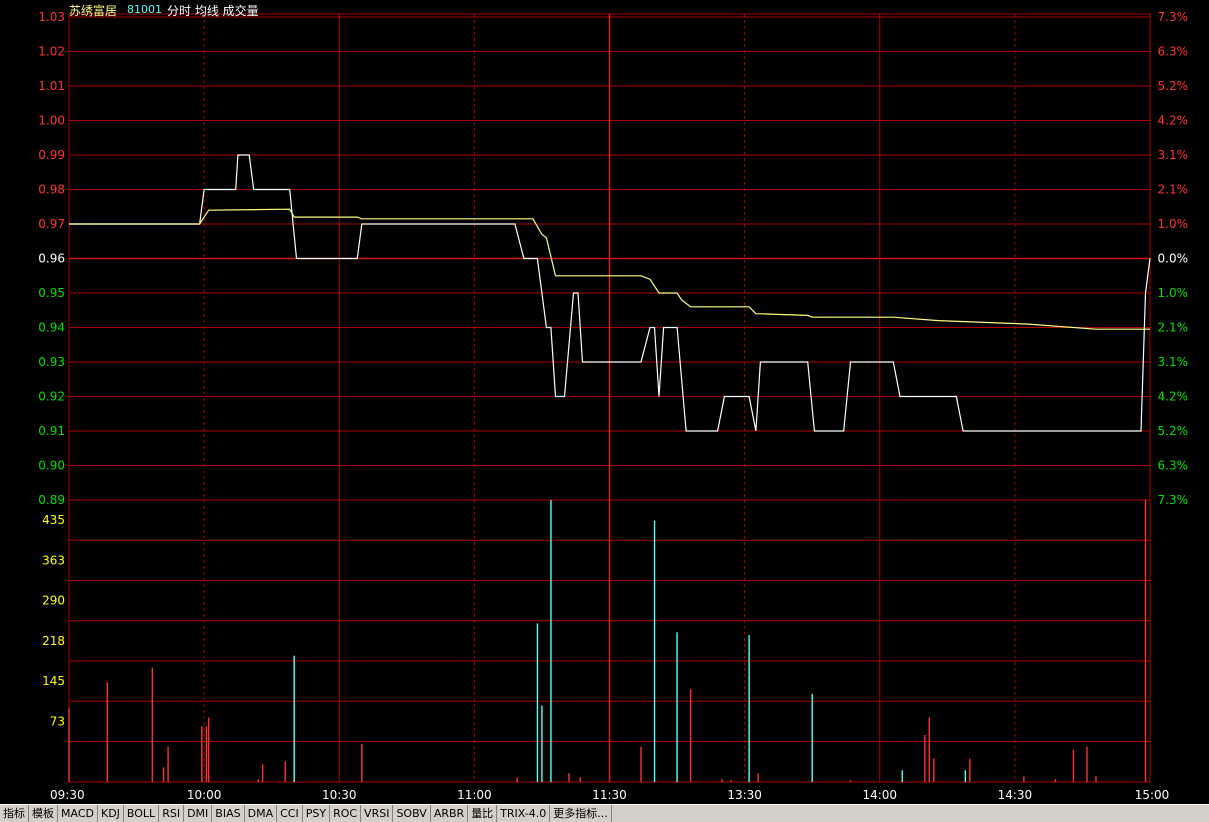 This screenshot has height=822, width=1209. I want to click on price-axis-label: 1.00, so click(51, 121).